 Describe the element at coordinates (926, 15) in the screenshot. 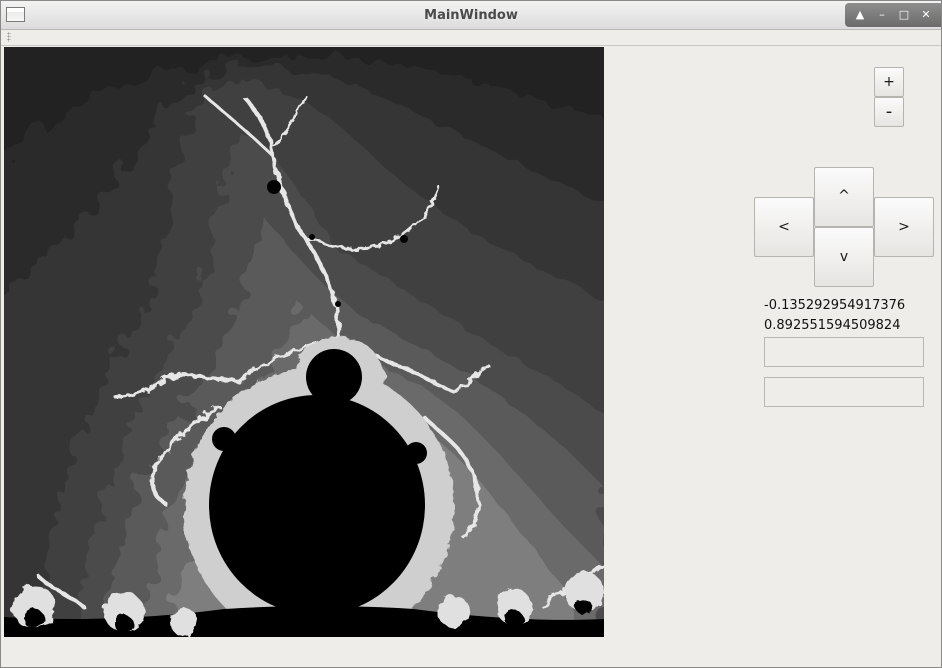

I see `close-icon: ✕` at that location.